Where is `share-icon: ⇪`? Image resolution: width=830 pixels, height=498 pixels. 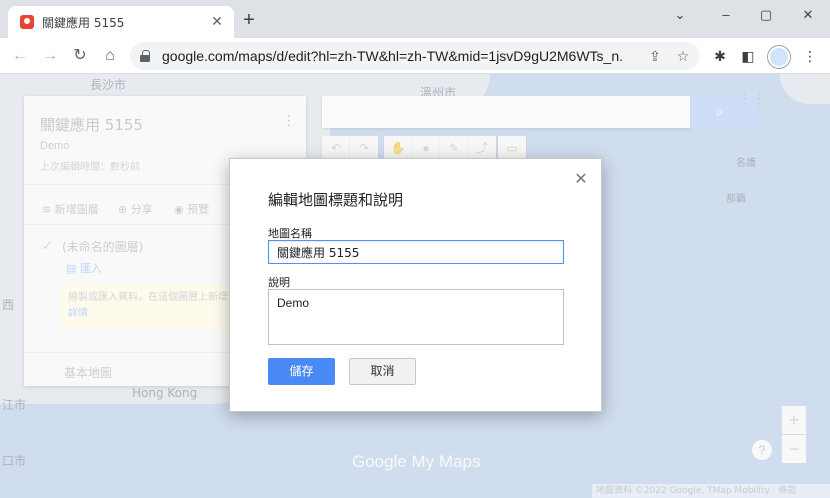 share-icon: ⇪ is located at coordinates (655, 56).